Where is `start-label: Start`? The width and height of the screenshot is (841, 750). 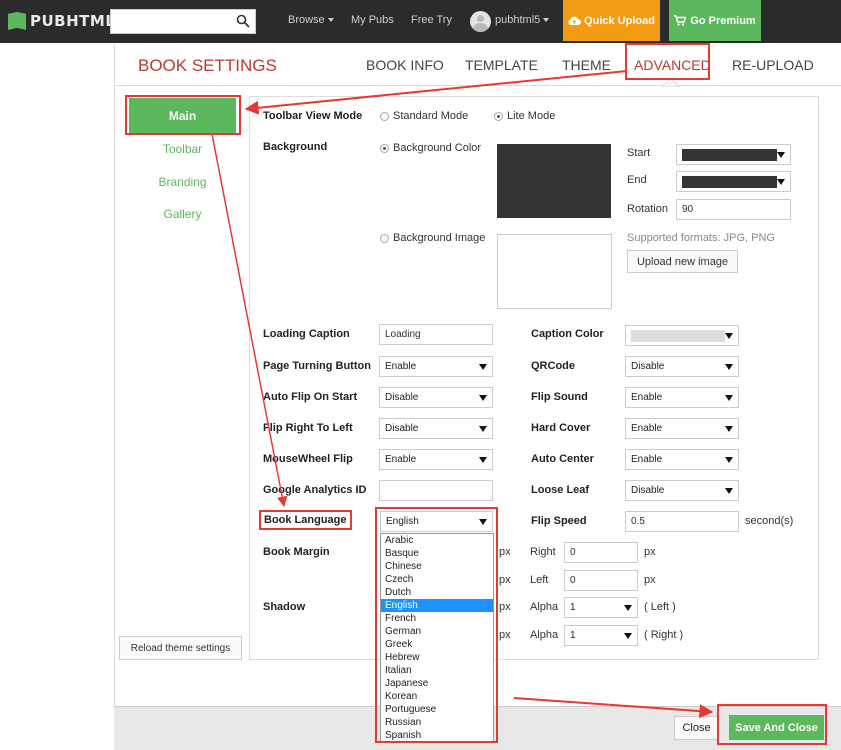 start-label: Start is located at coordinates (639, 153).